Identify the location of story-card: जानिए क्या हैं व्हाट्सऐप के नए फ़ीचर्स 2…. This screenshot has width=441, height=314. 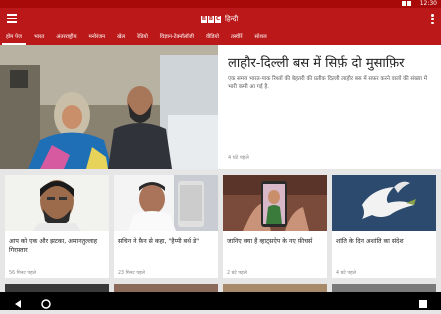
(275, 226).